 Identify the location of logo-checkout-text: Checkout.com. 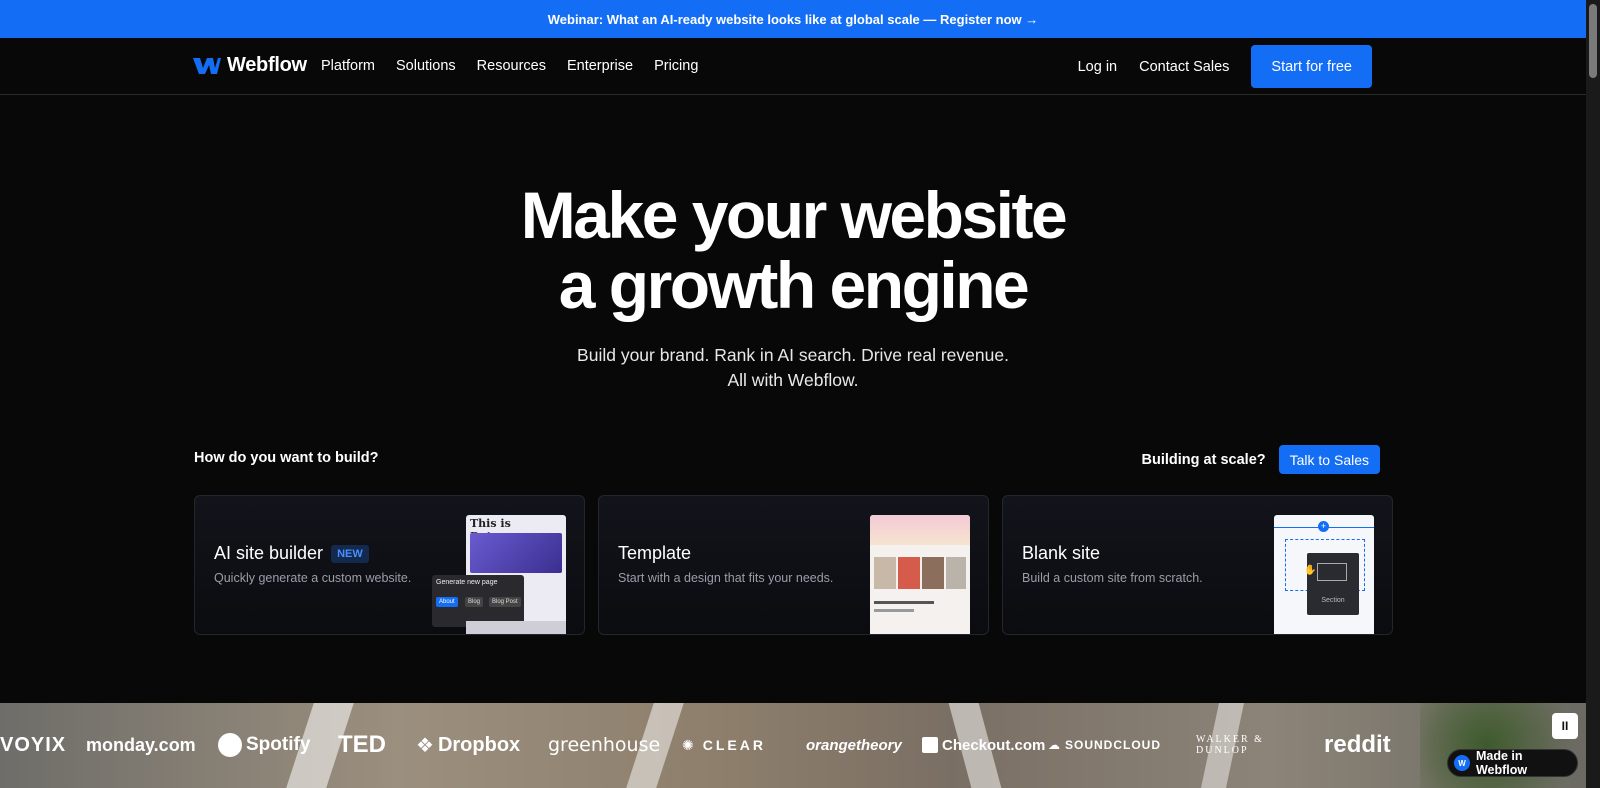
(994, 745).